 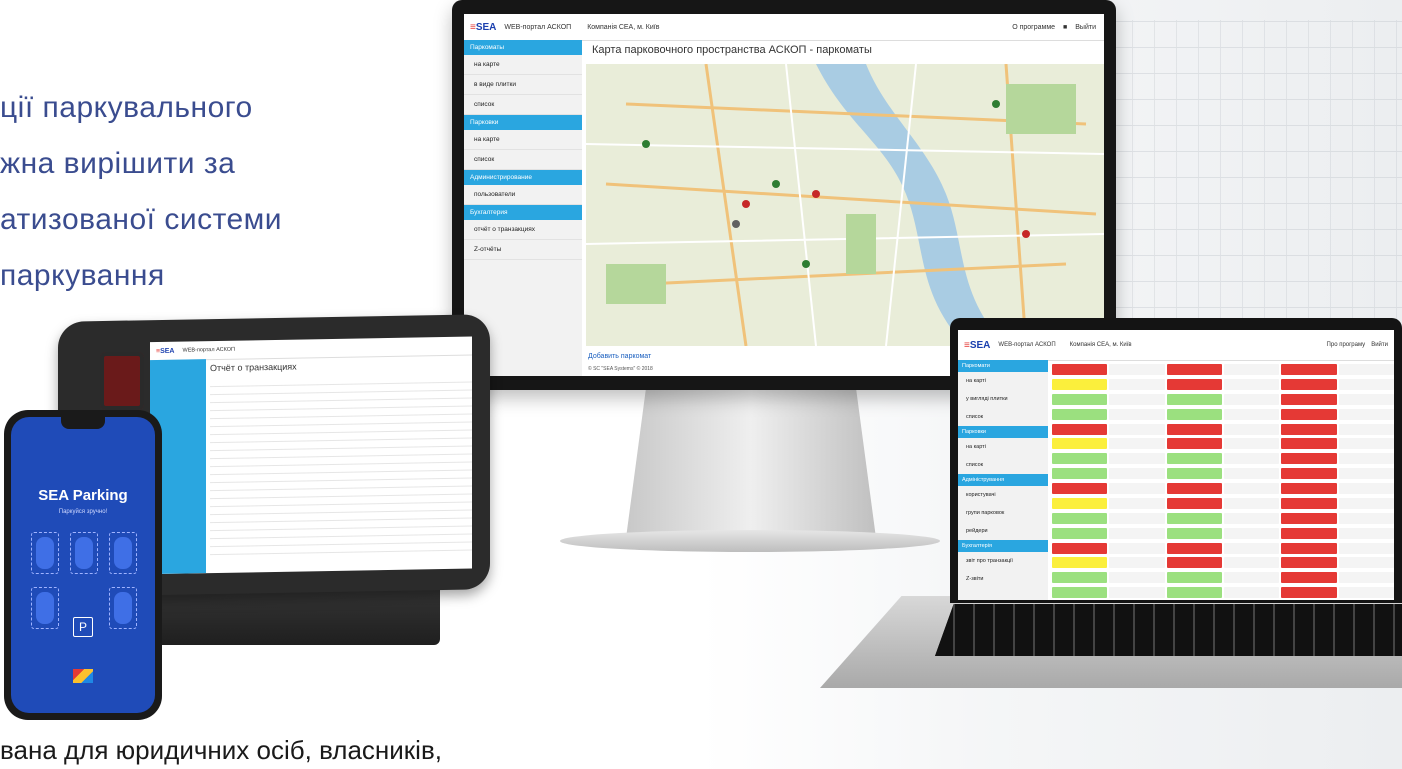 What do you see at coordinates (1003, 579) in the screenshot?
I see `sidebar-item-z-reports: Z-звіти` at bounding box center [1003, 579].